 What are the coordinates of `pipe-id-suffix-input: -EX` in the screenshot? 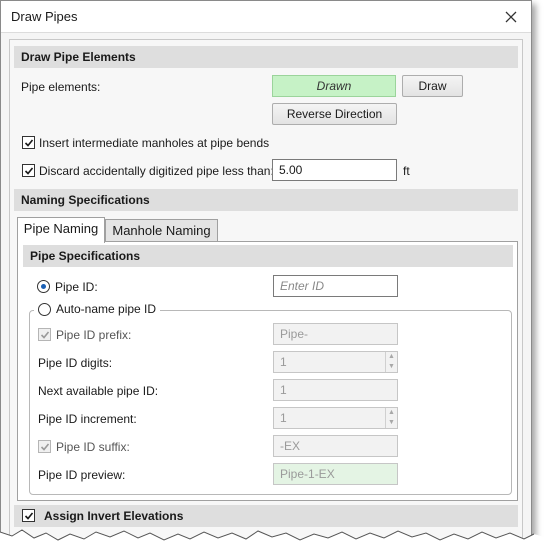 It's located at (335, 446).